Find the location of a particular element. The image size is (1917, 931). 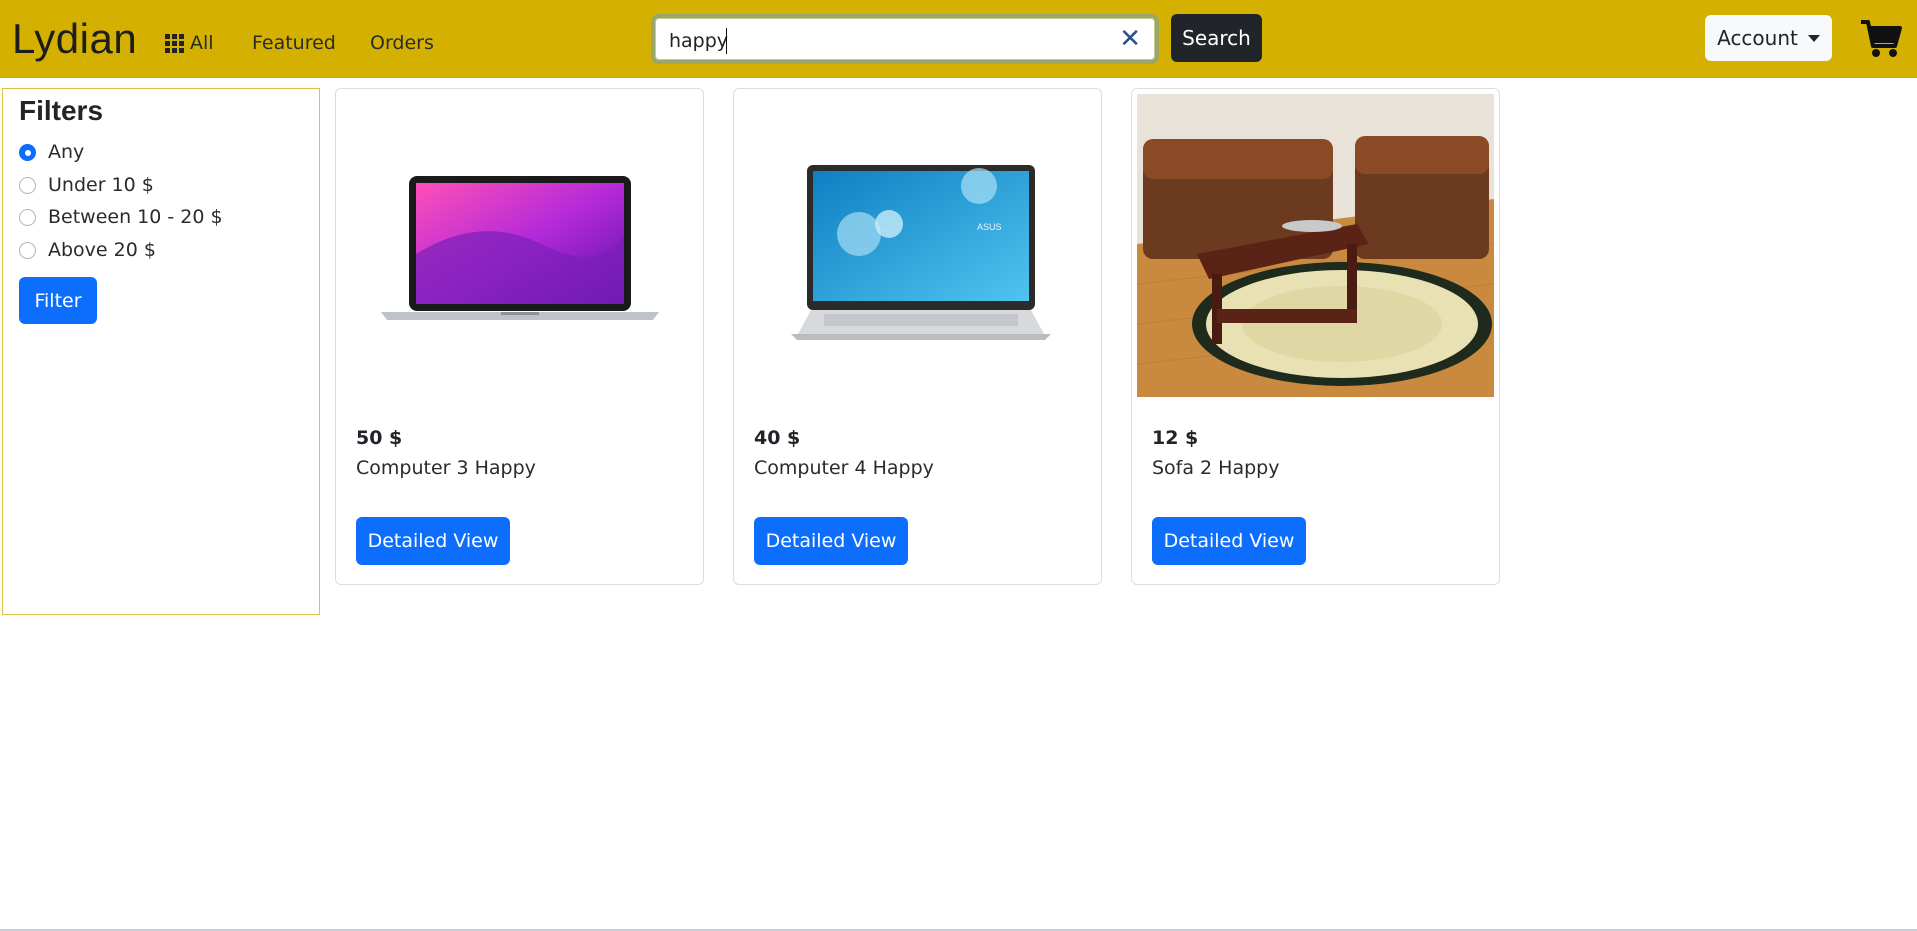

filters-title: Filters is located at coordinates (61, 110).